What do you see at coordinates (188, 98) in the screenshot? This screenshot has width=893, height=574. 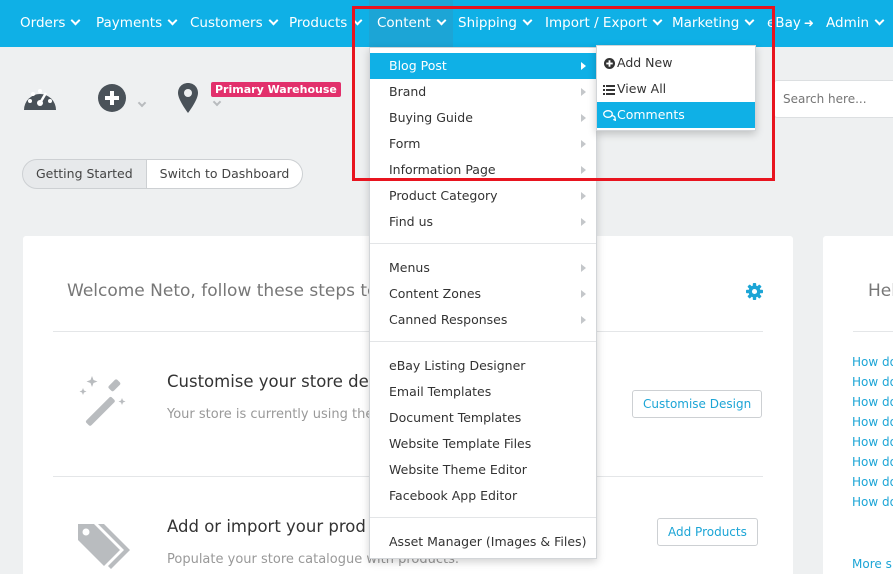 I see `map-marker-icon` at bounding box center [188, 98].